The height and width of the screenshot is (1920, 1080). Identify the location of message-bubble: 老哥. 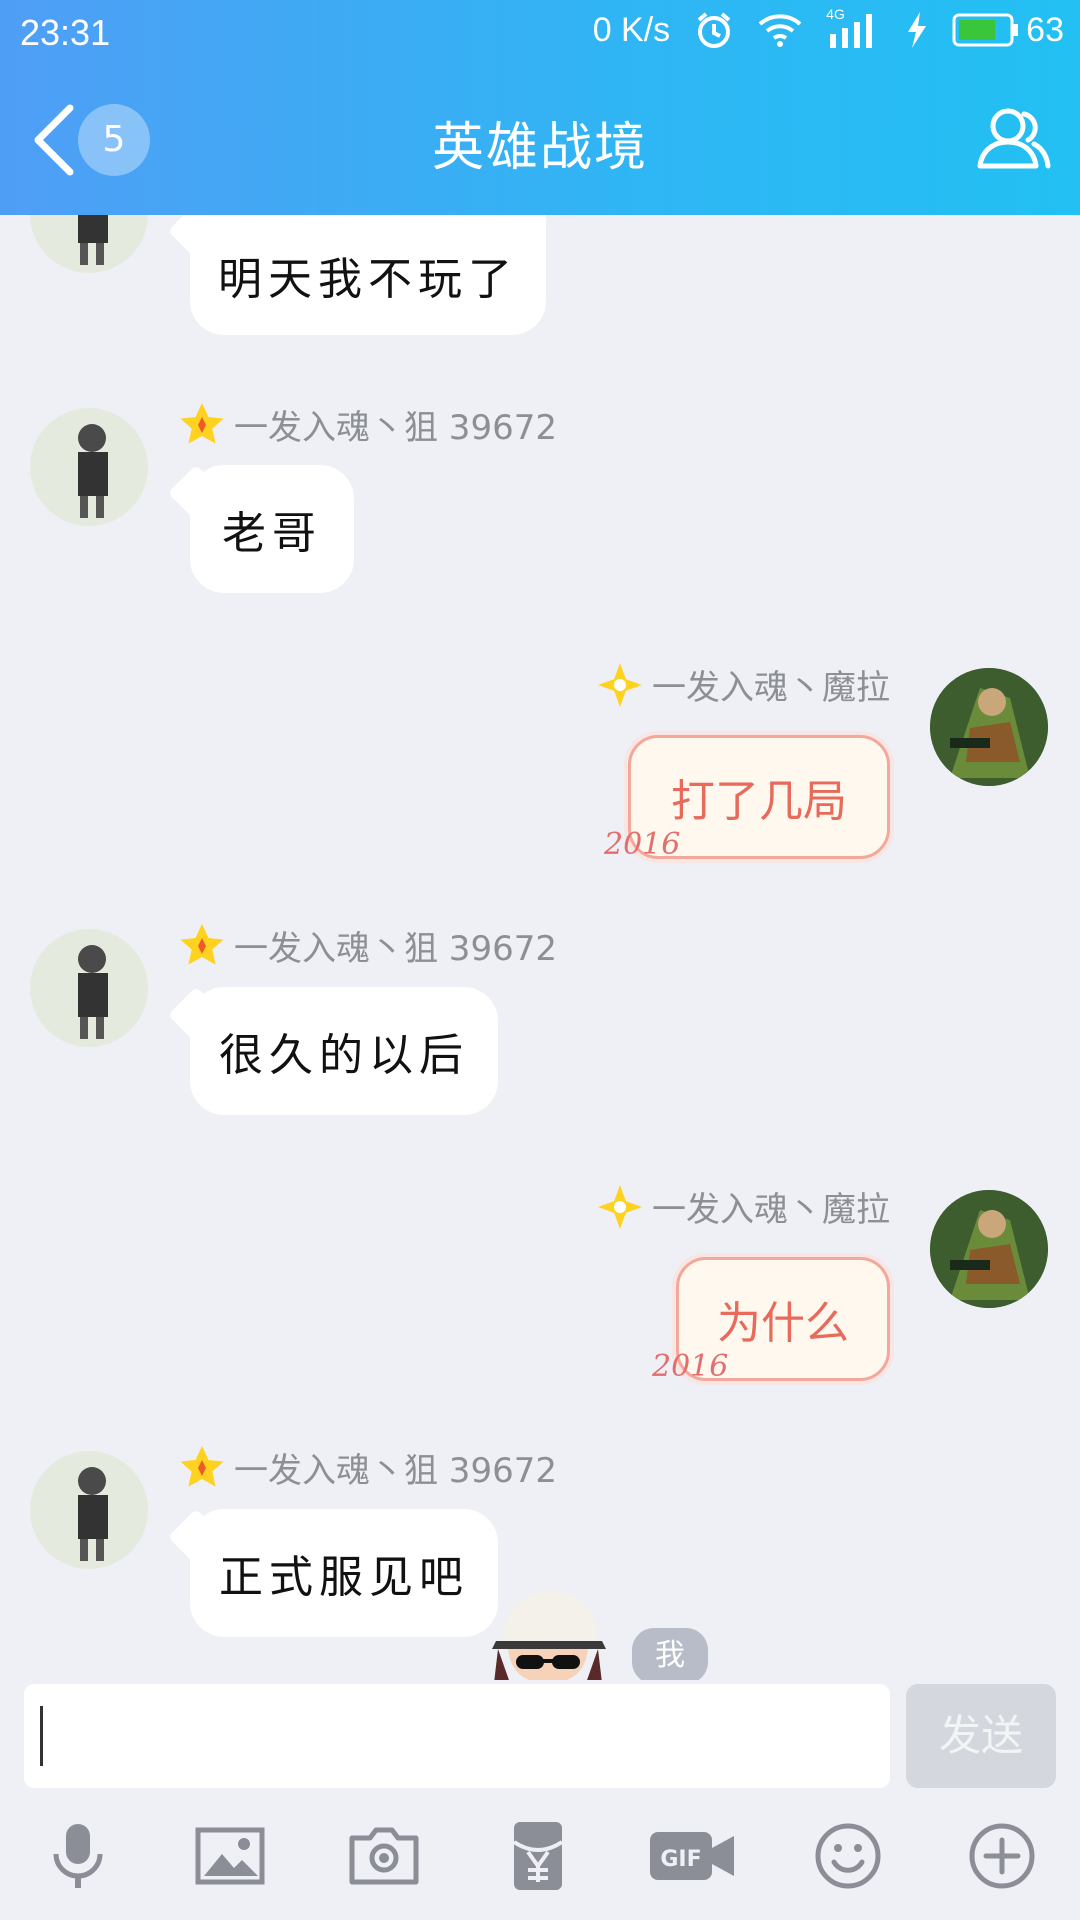
(272, 529).